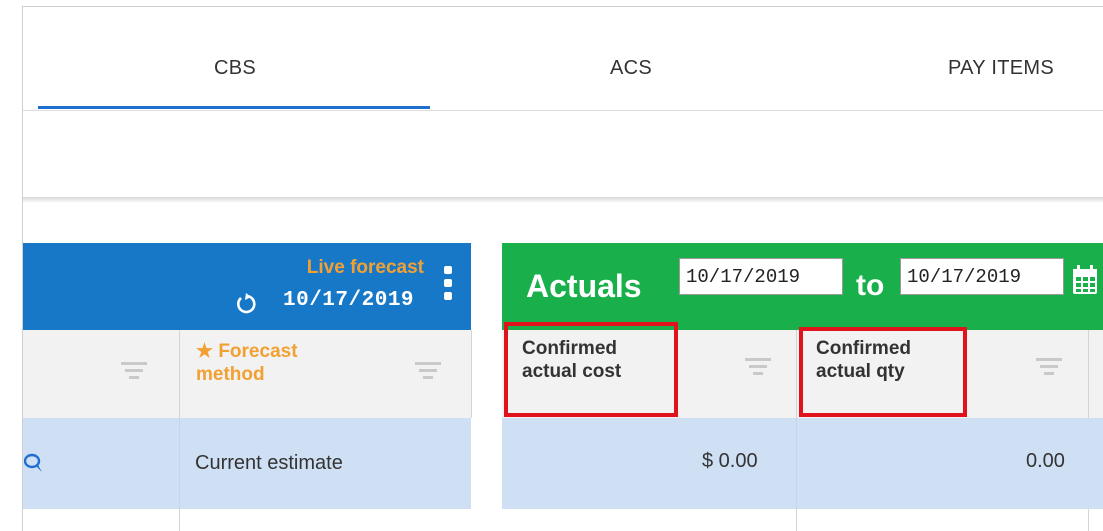 This screenshot has height=531, width=1103. What do you see at coordinates (563, 110) in the screenshot?
I see `tab-divider` at bounding box center [563, 110].